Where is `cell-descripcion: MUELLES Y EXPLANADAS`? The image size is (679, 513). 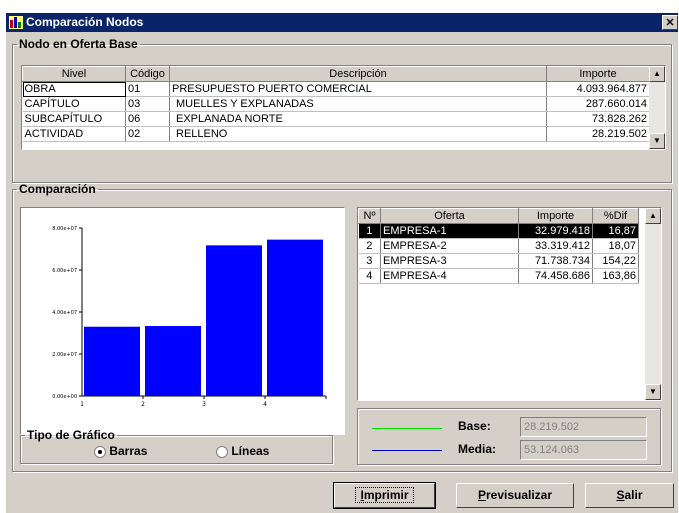 cell-descripcion: MUELLES Y EXPLANADAS is located at coordinates (358, 104).